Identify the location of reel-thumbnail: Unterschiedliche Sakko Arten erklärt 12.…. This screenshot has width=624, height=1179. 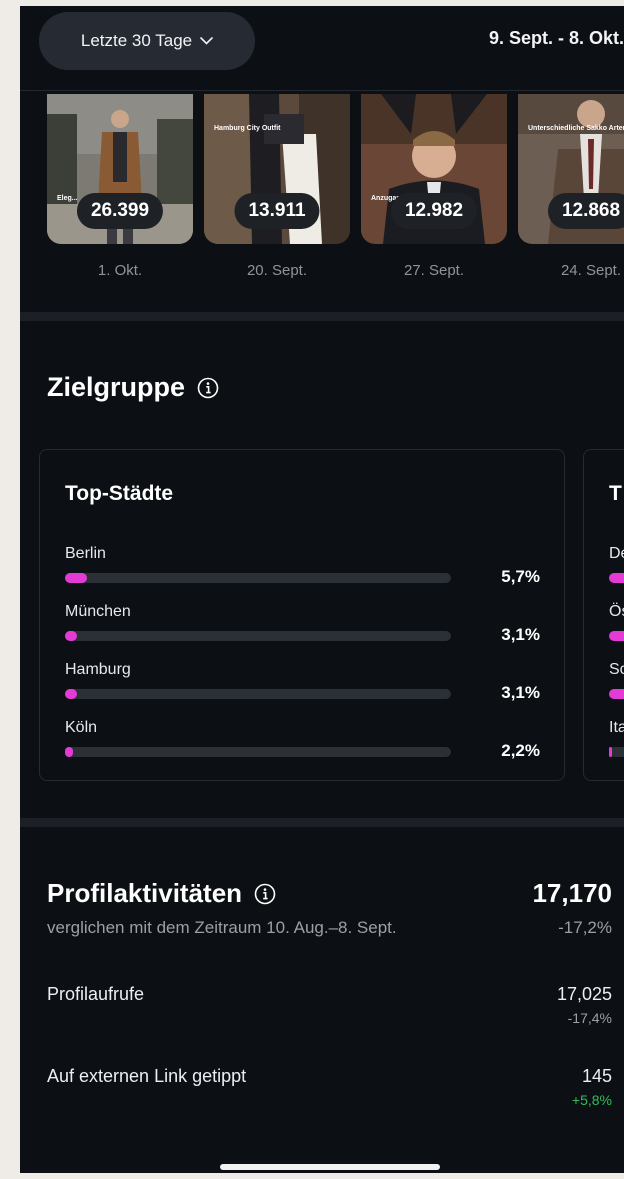
(571, 169).